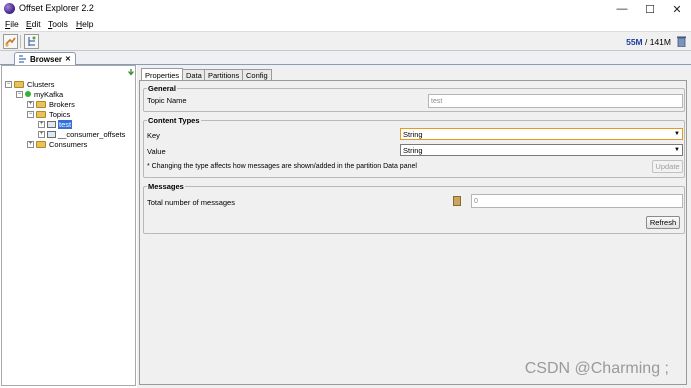 The image size is (691, 388). What do you see at coordinates (648, 42) in the screenshot?
I see `memory-usage: 55M / 141M` at bounding box center [648, 42].